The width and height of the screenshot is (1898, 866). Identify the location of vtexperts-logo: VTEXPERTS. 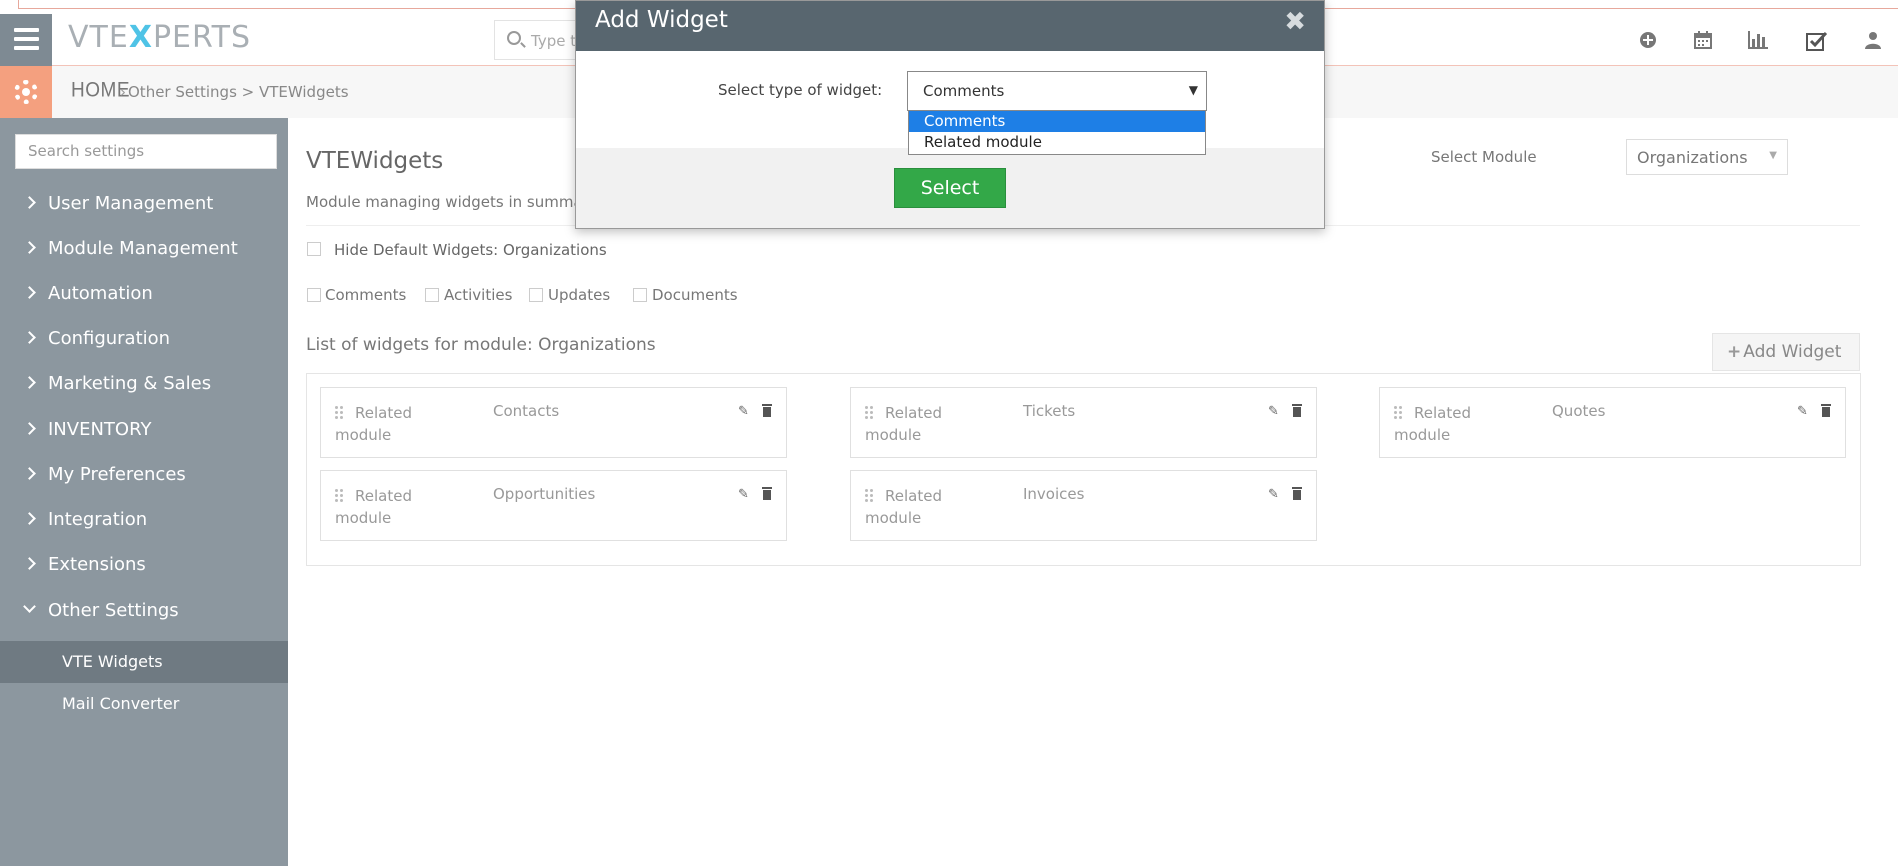
(159, 37).